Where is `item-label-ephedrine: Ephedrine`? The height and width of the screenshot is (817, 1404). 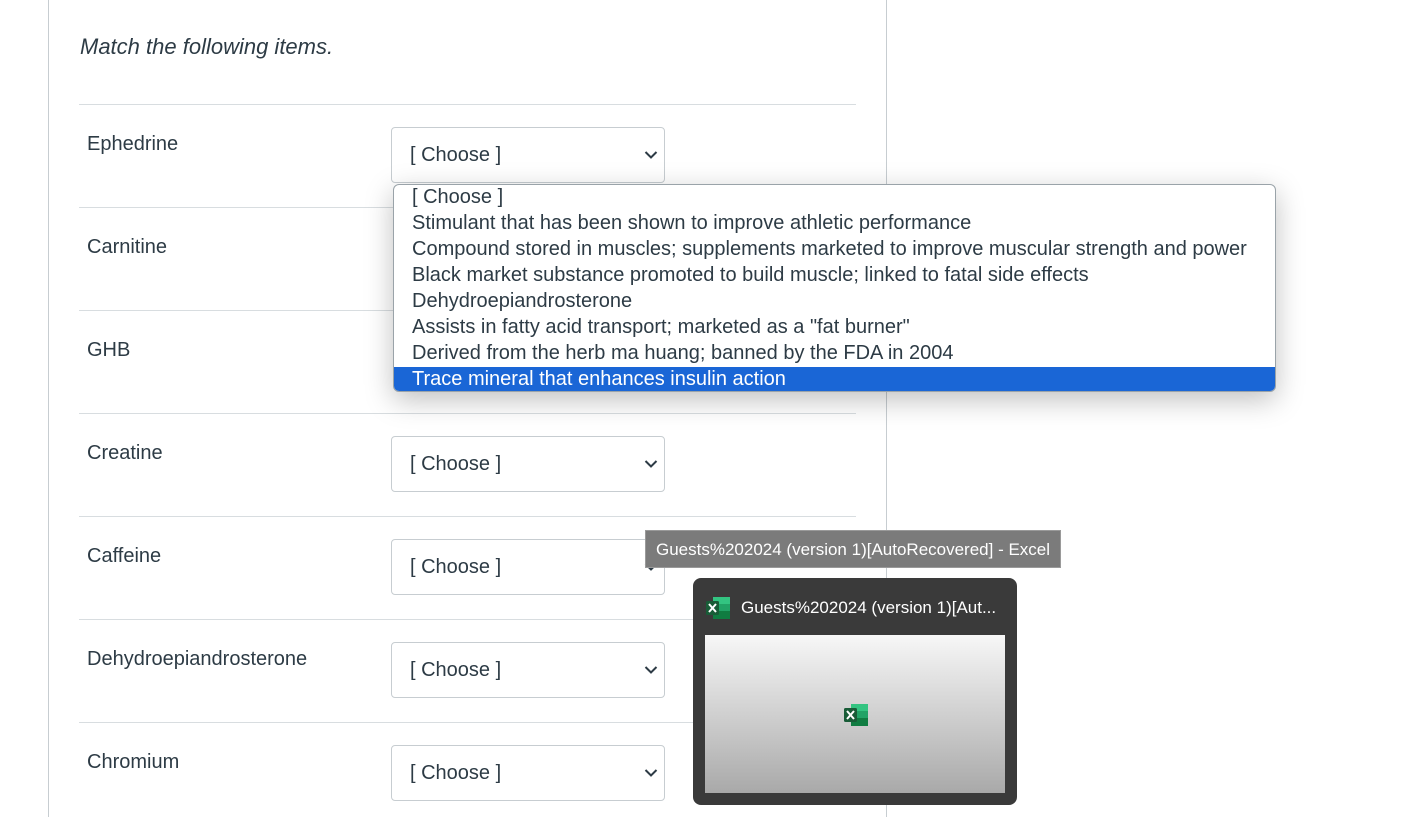
item-label-ephedrine: Ephedrine is located at coordinates (133, 144).